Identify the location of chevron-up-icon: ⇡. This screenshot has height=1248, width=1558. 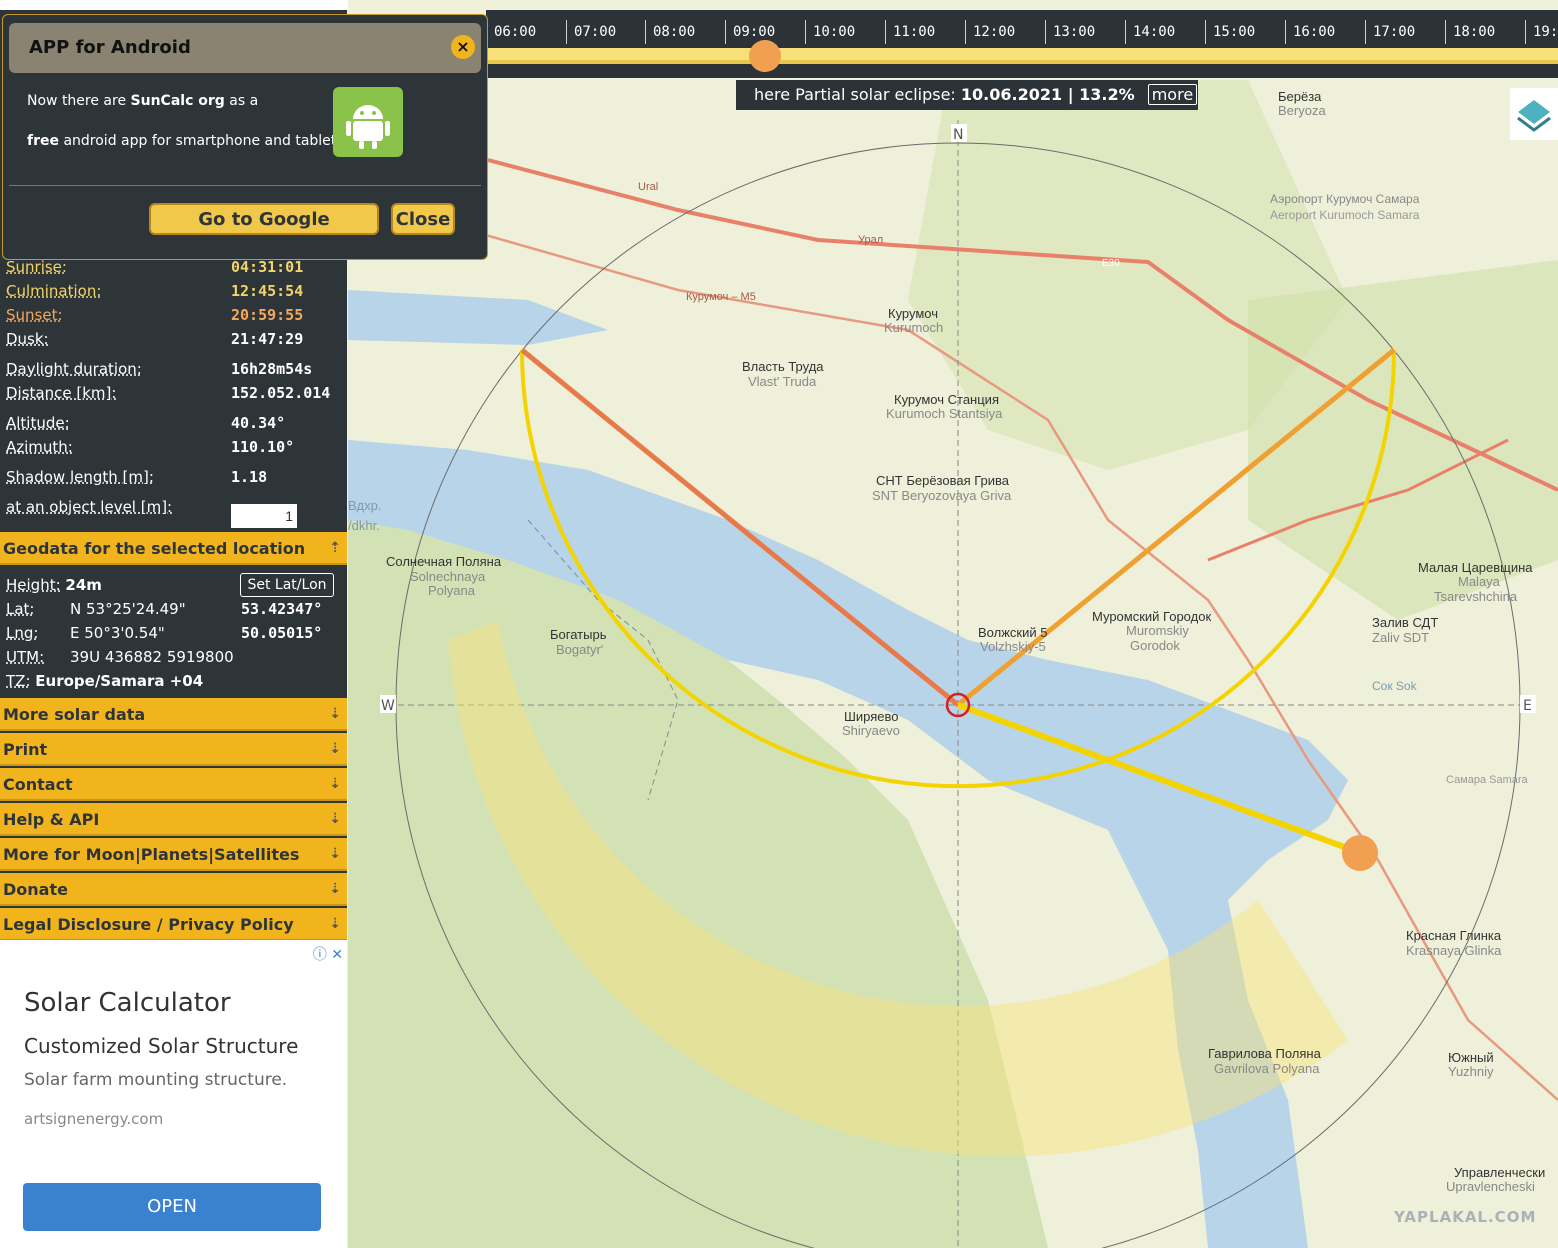
(335, 548).